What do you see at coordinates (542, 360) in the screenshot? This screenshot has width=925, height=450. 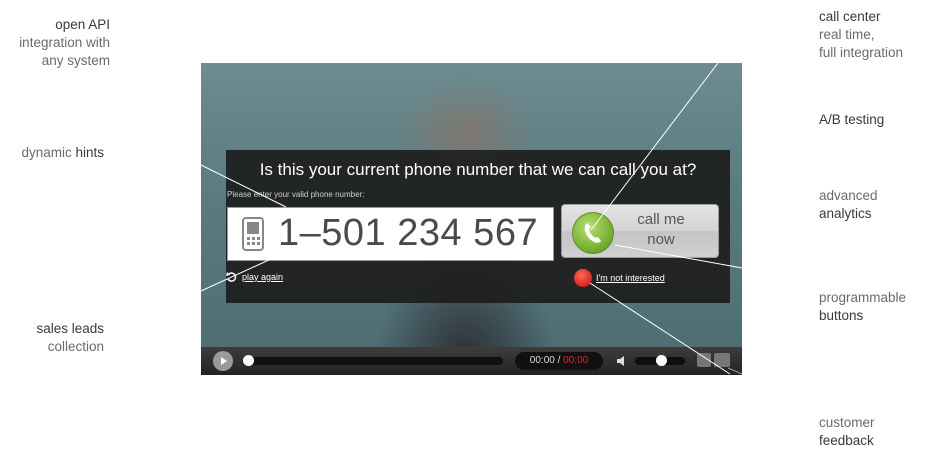 I see `time-current: 00:00` at bounding box center [542, 360].